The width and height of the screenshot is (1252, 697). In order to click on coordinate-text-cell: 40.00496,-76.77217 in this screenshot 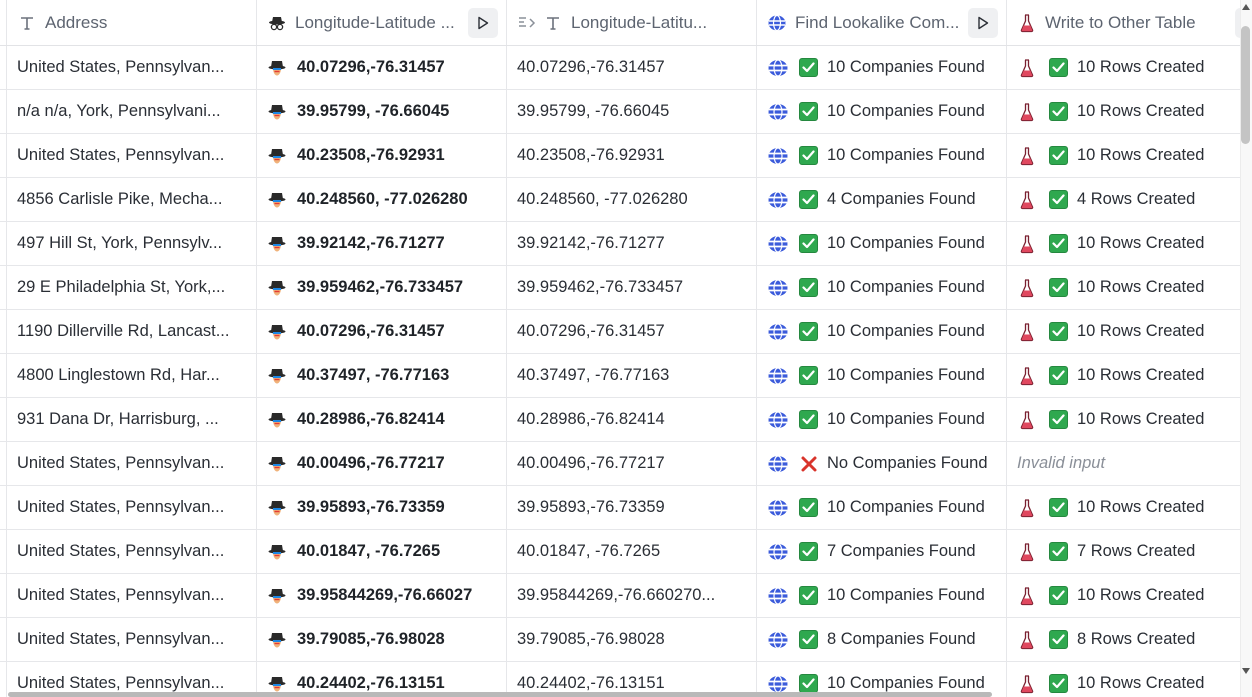, I will do `click(632, 463)`.